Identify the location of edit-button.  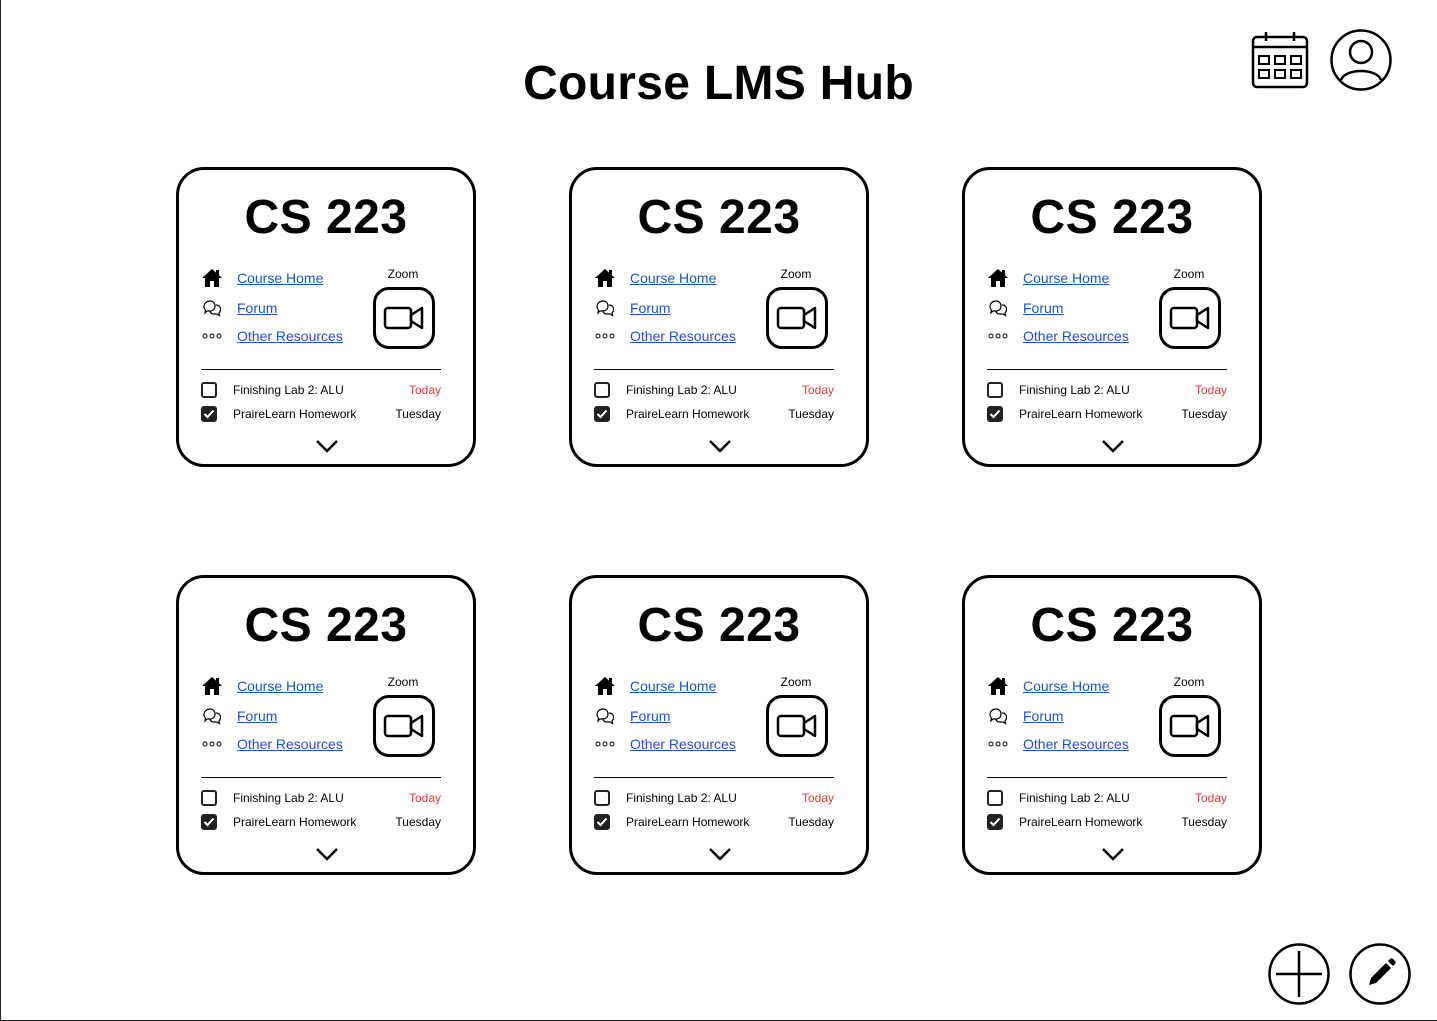
(1380, 974).